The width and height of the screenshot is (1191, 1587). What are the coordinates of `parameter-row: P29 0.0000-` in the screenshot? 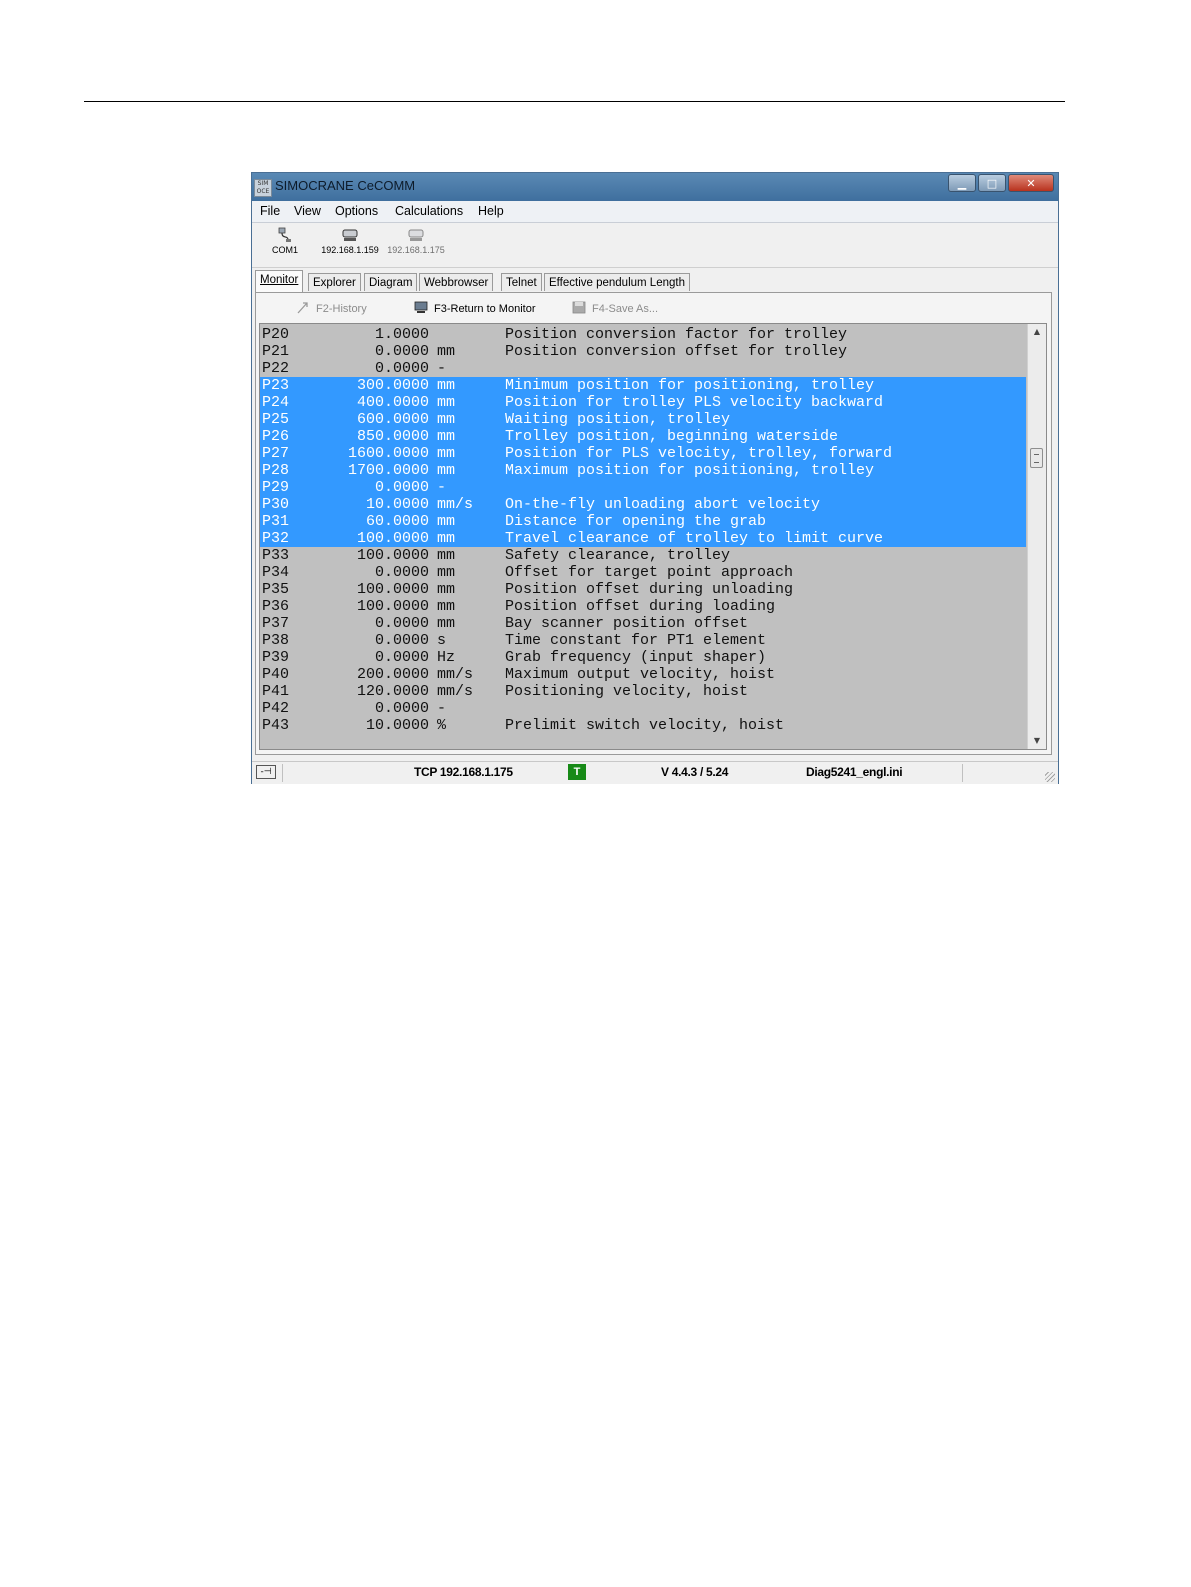 It's located at (643, 487).